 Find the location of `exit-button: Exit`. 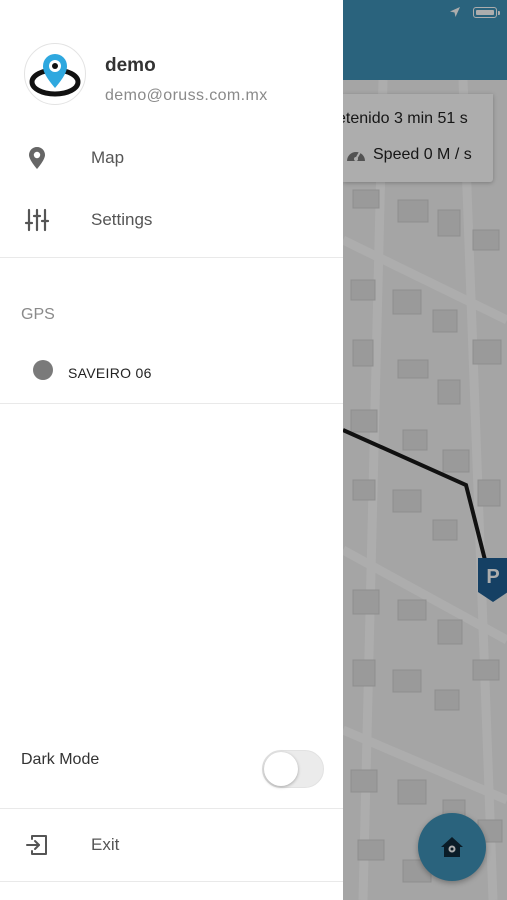

exit-button: Exit is located at coordinates (171, 845).